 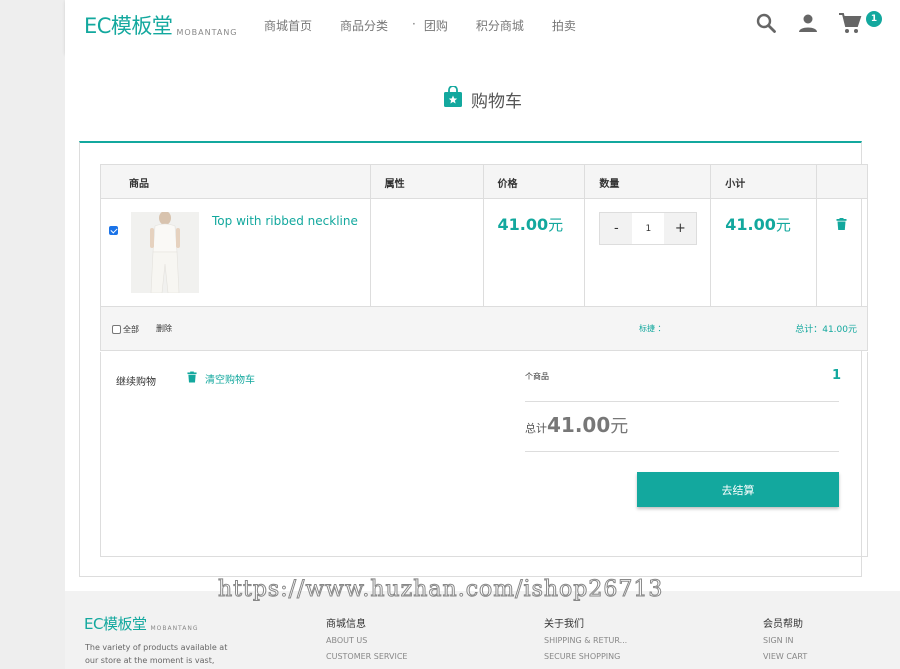 I want to click on footer-link-secure-shopping: SECURE SHOPPING, so click(x=585, y=656).